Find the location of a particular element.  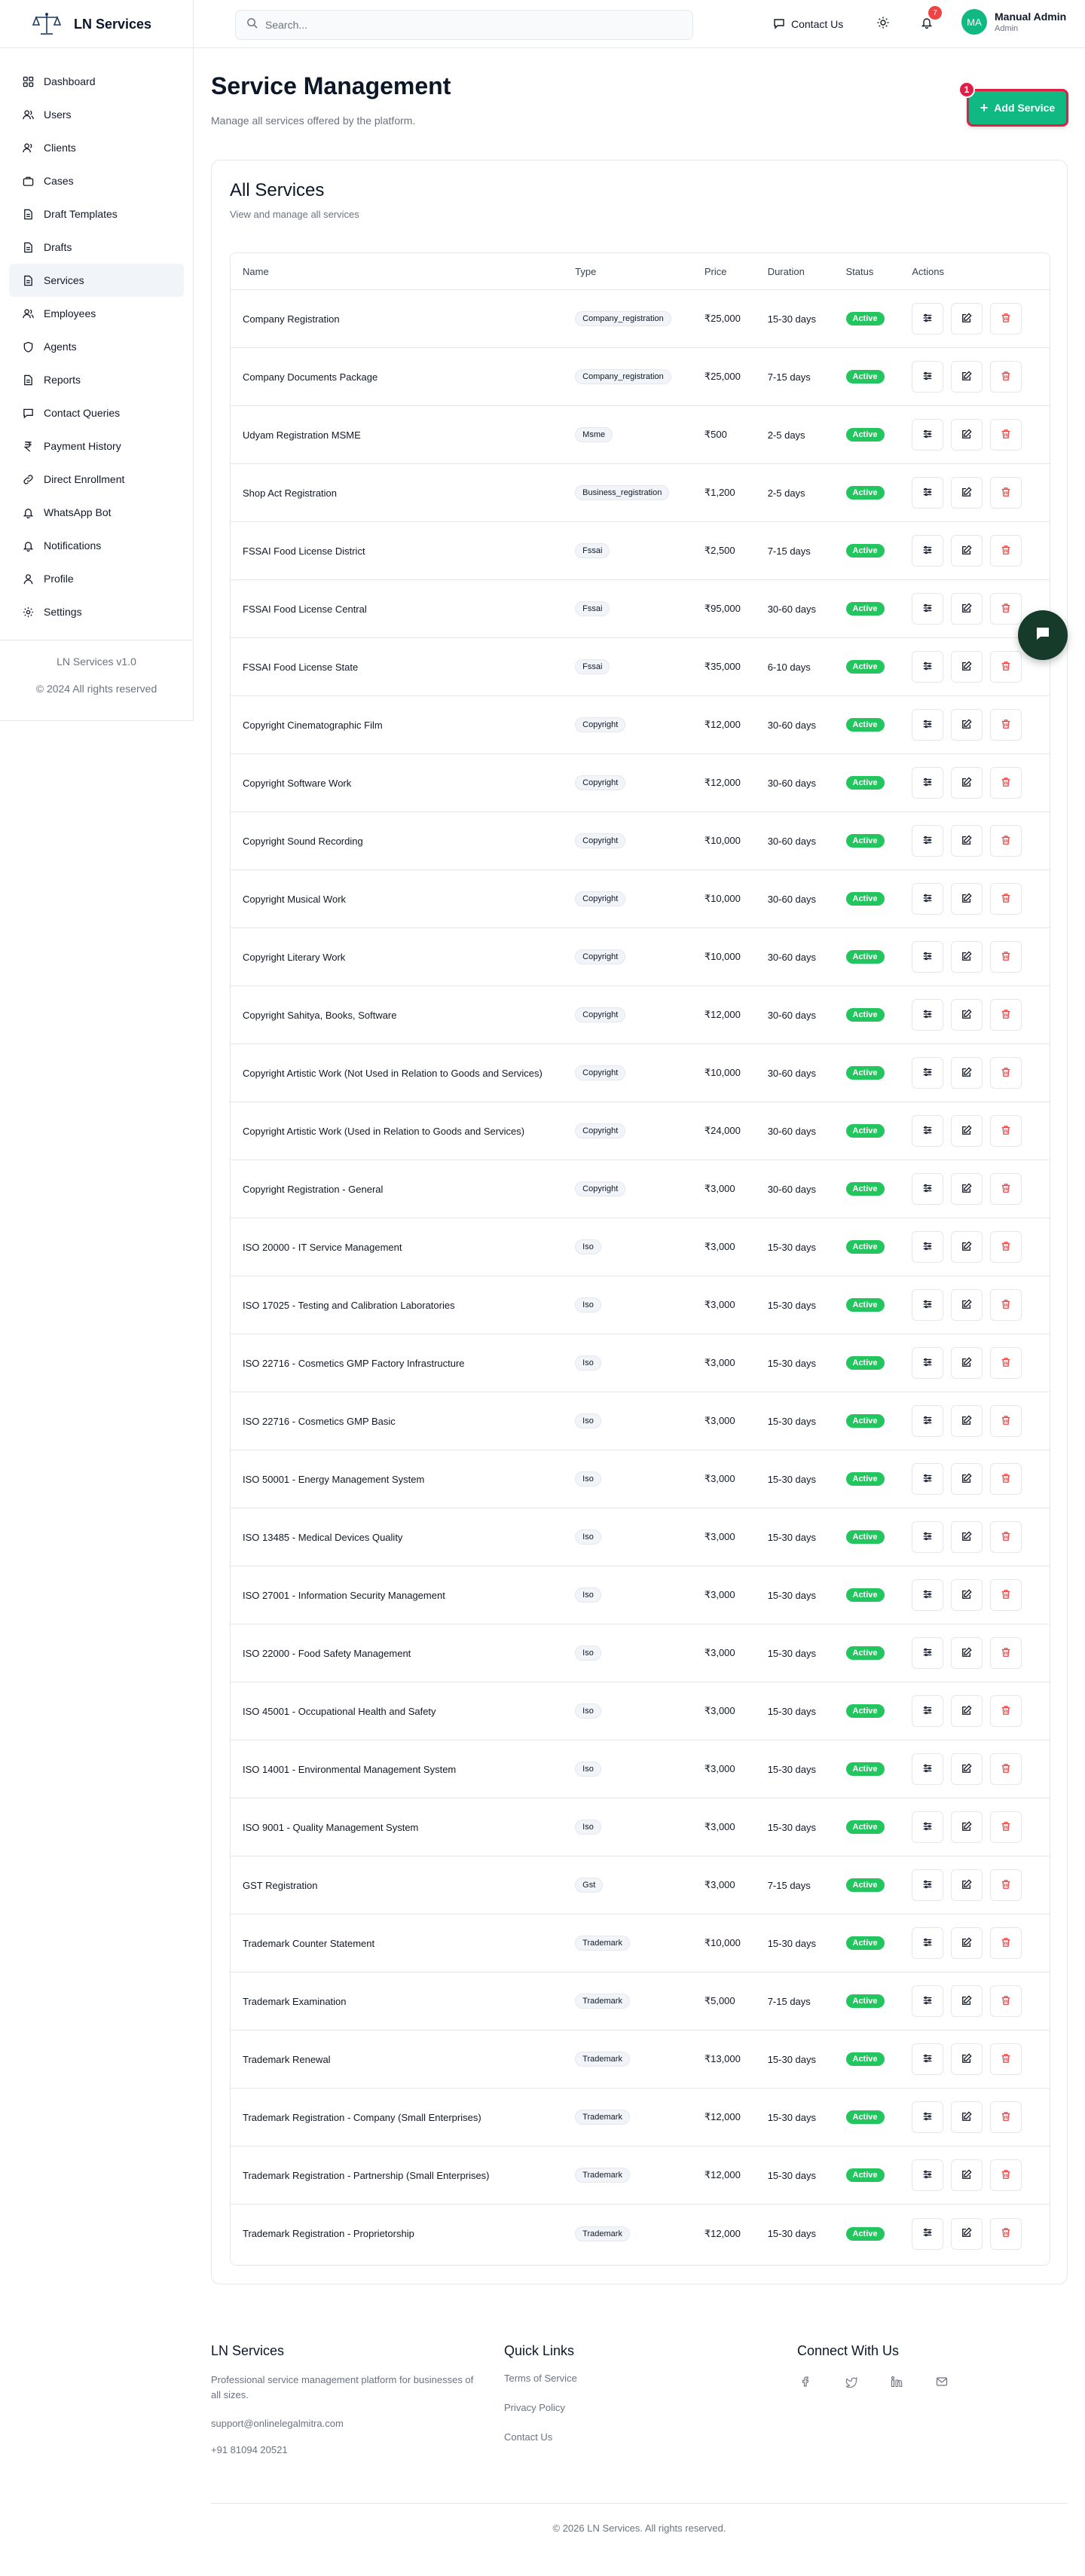

add-service-button: + Add Service is located at coordinates (1017, 108).